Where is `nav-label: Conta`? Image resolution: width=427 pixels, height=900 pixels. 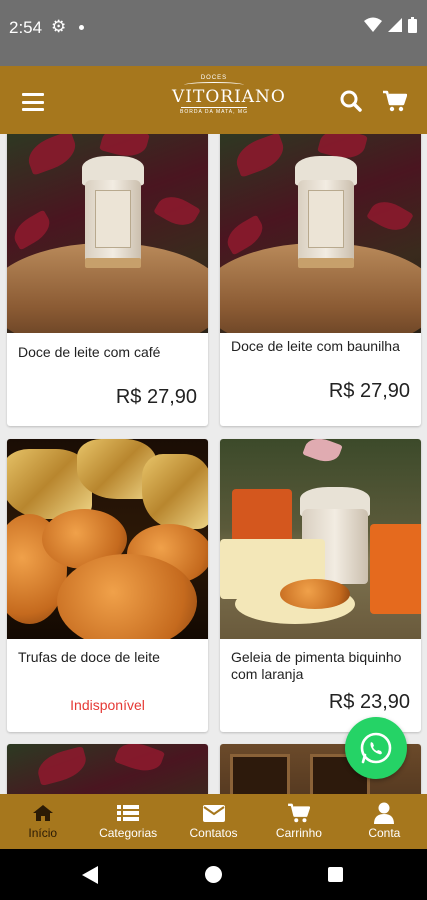
nav-label: Conta is located at coordinates (384, 833).